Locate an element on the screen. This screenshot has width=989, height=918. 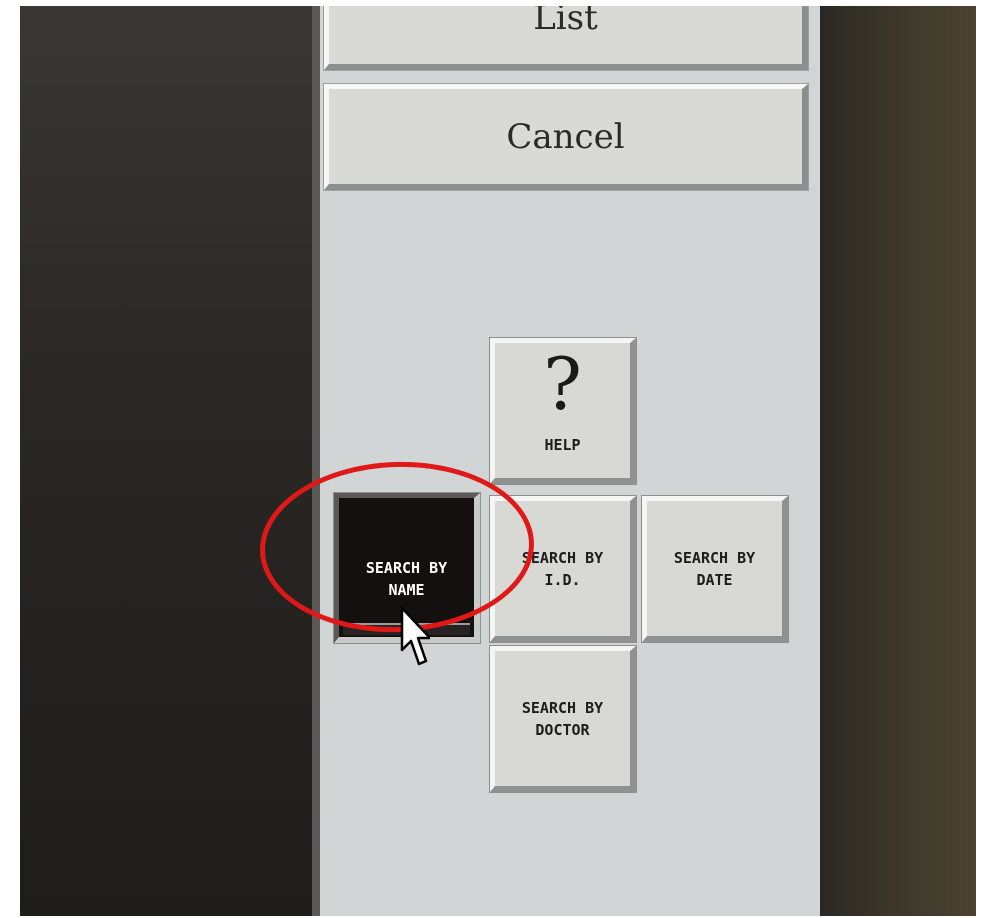
question-mark-icon: ? is located at coordinates (562, 384).